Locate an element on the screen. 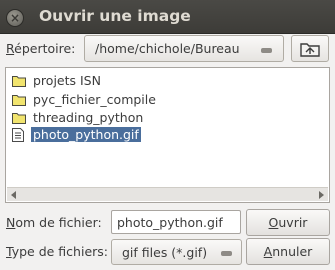 This screenshot has height=270, width=335. cancel-button: Annuler is located at coordinates (288, 251).